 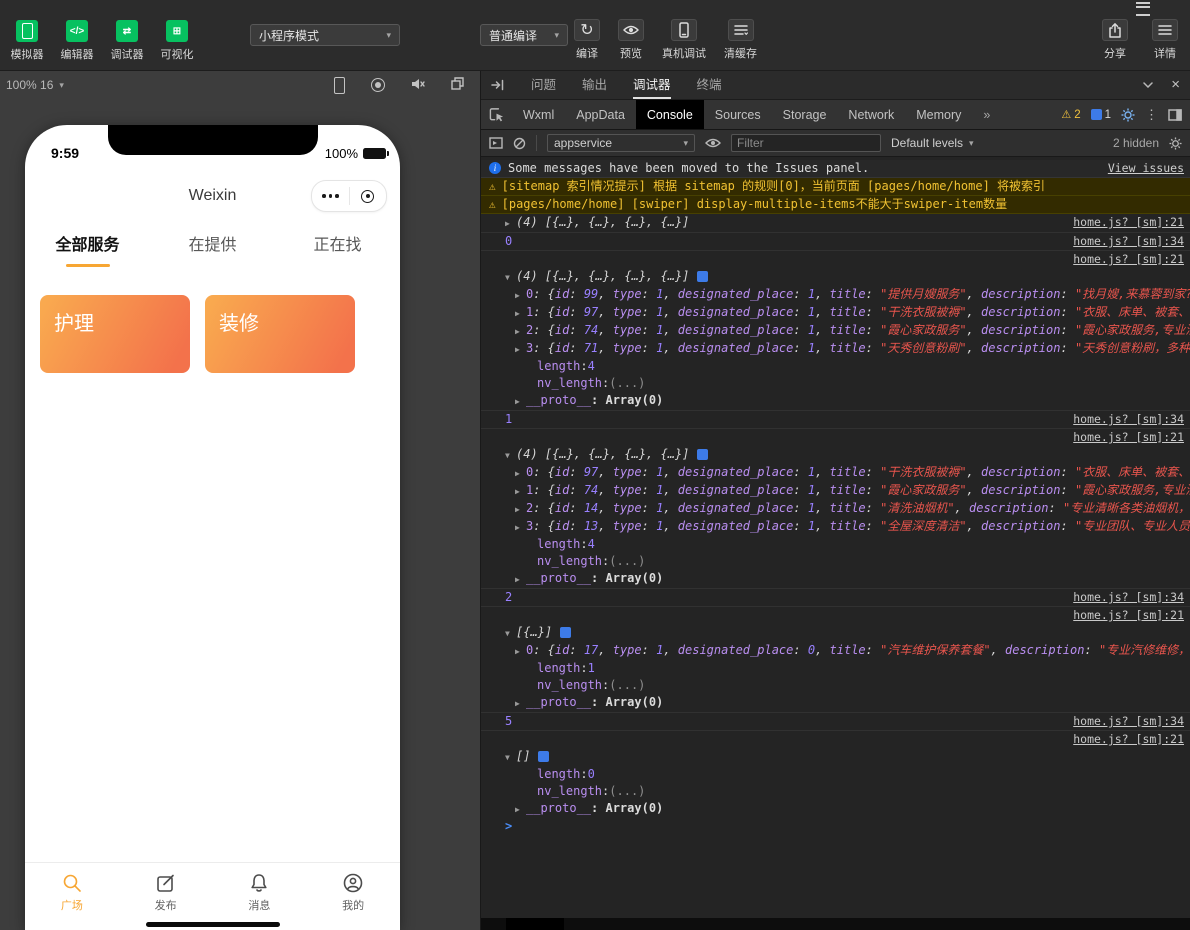 What do you see at coordinates (325, 35) in the screenshot?
I see `mode-select: 小程序模式 ▾` at bounding box center [325, 35].